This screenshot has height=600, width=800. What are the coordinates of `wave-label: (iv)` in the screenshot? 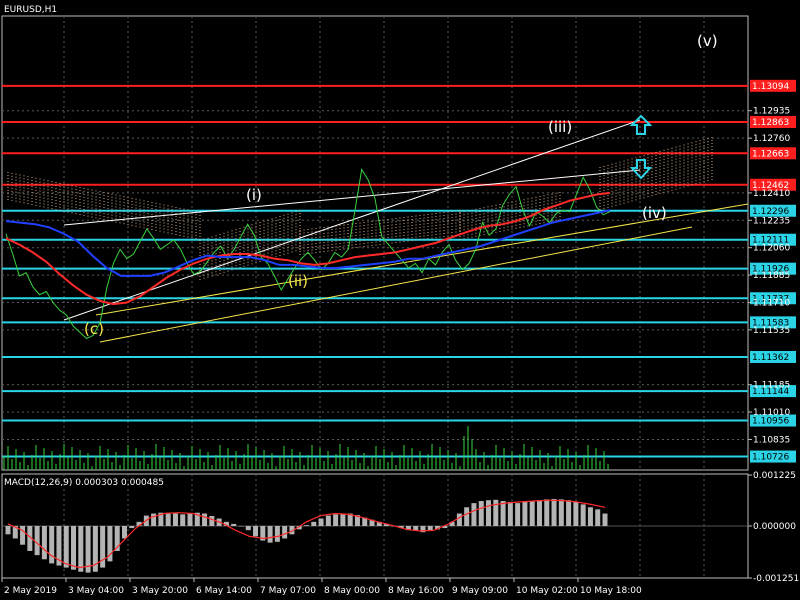 It's located at (654, 213).